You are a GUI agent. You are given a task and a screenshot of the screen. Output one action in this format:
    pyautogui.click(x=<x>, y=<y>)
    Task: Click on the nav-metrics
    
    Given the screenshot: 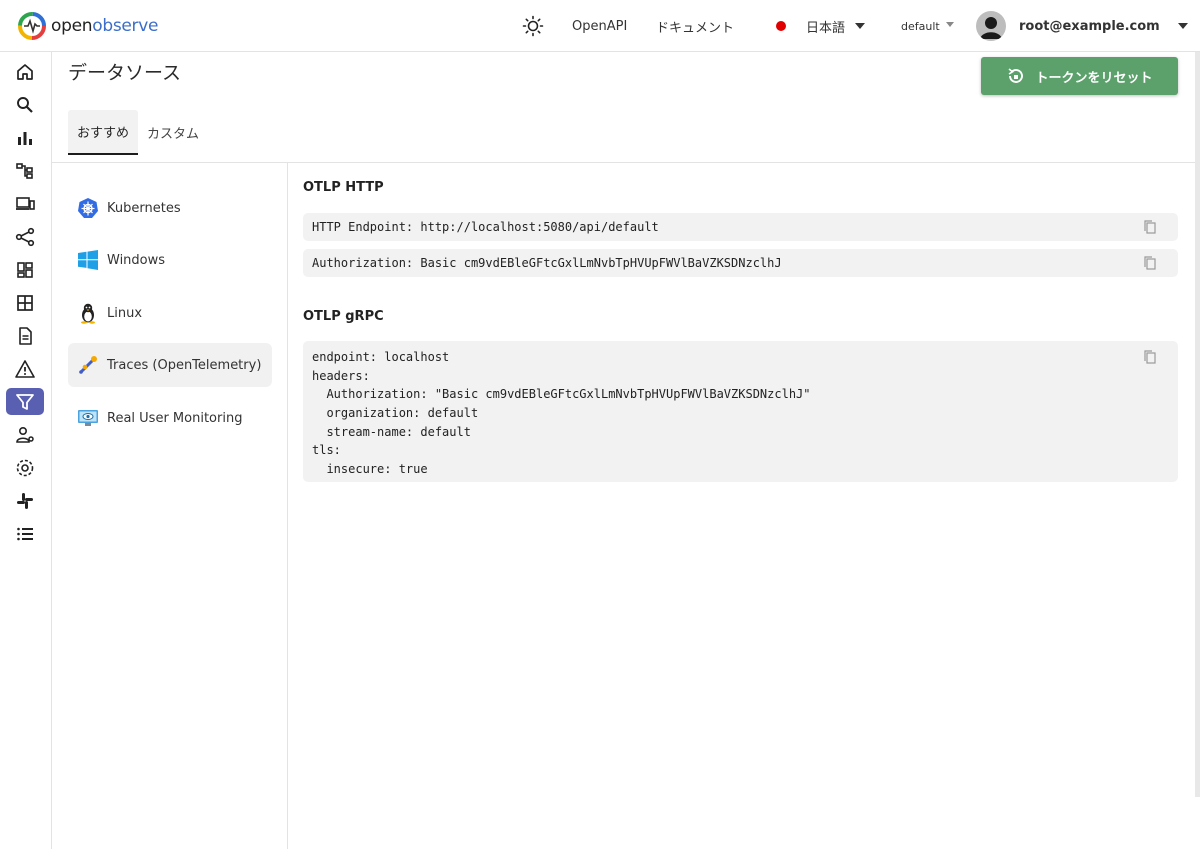 What is the action you would take?
    pyautogui.click(x=25, y=137)
    